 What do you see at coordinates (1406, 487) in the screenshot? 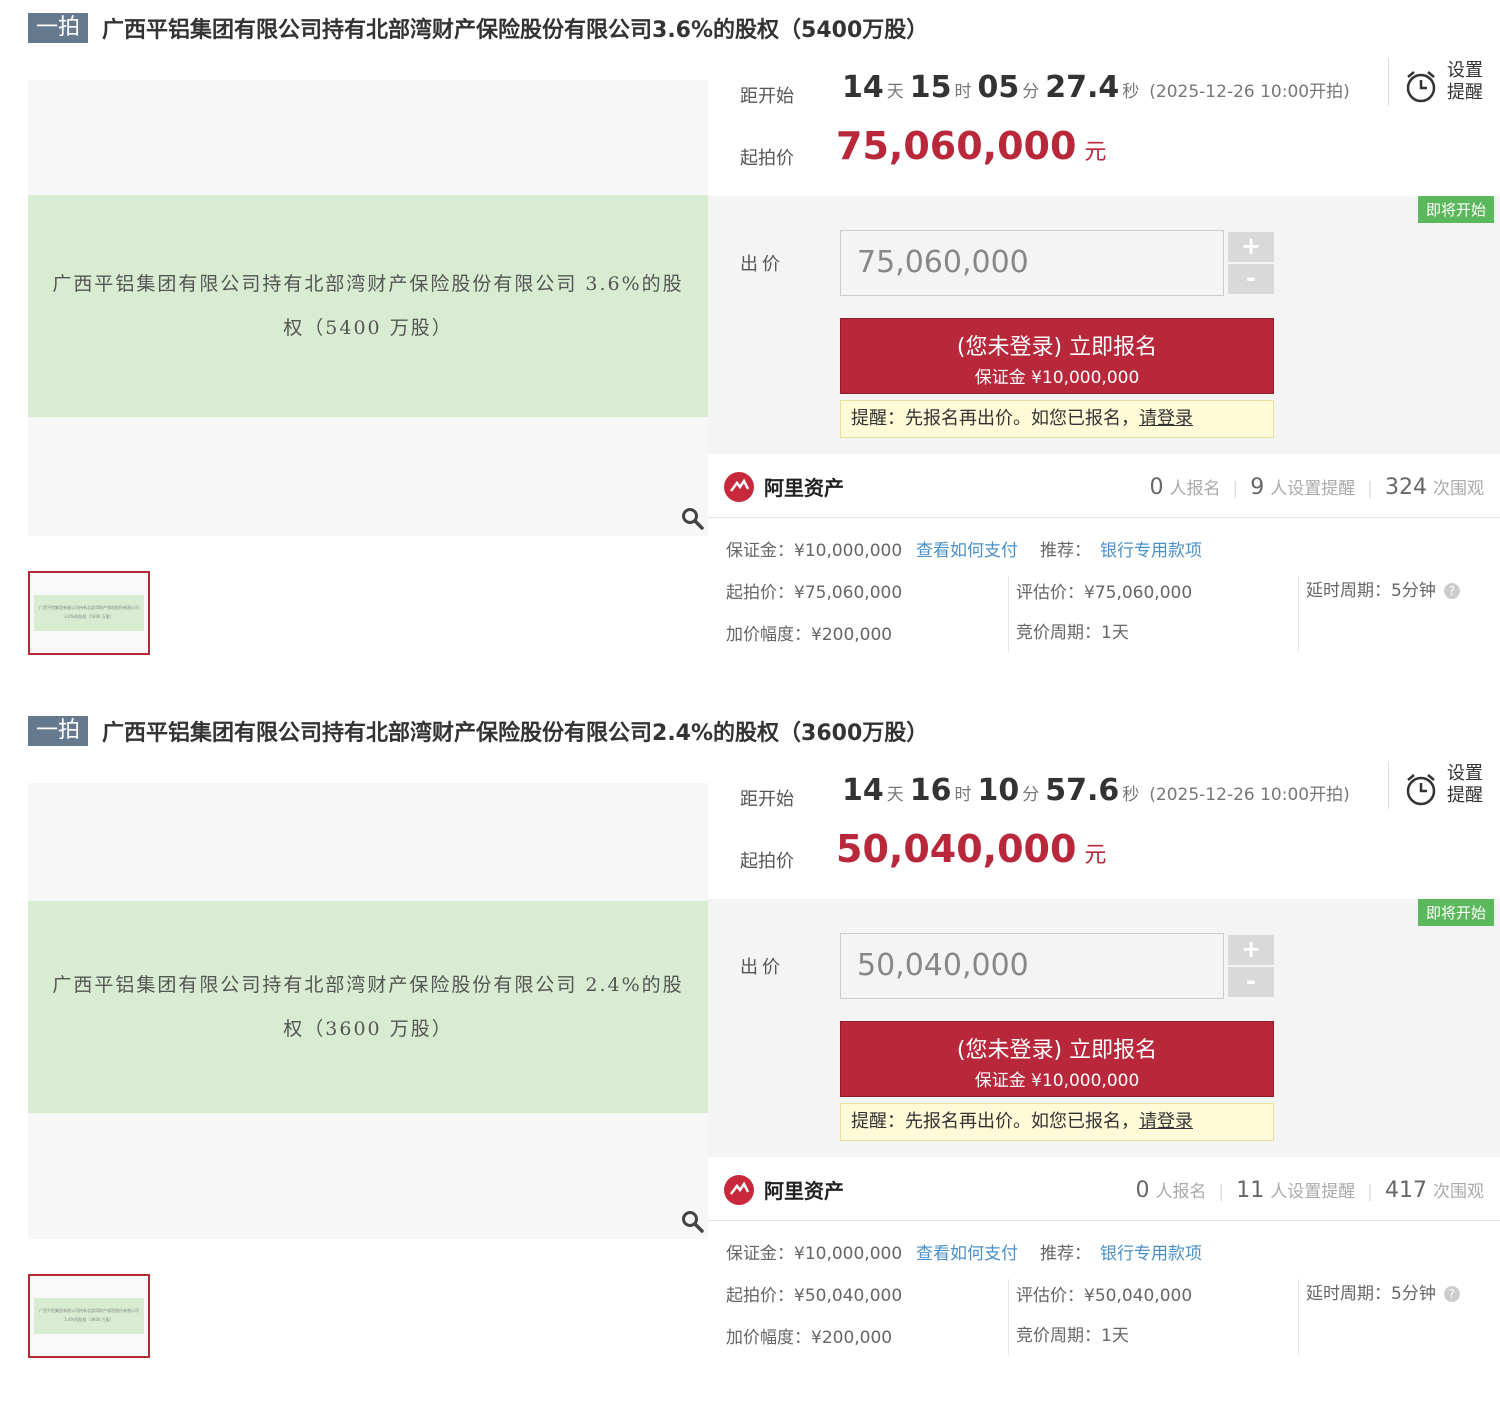
I see `view-count: 324` at bounding box center [1406, 487].